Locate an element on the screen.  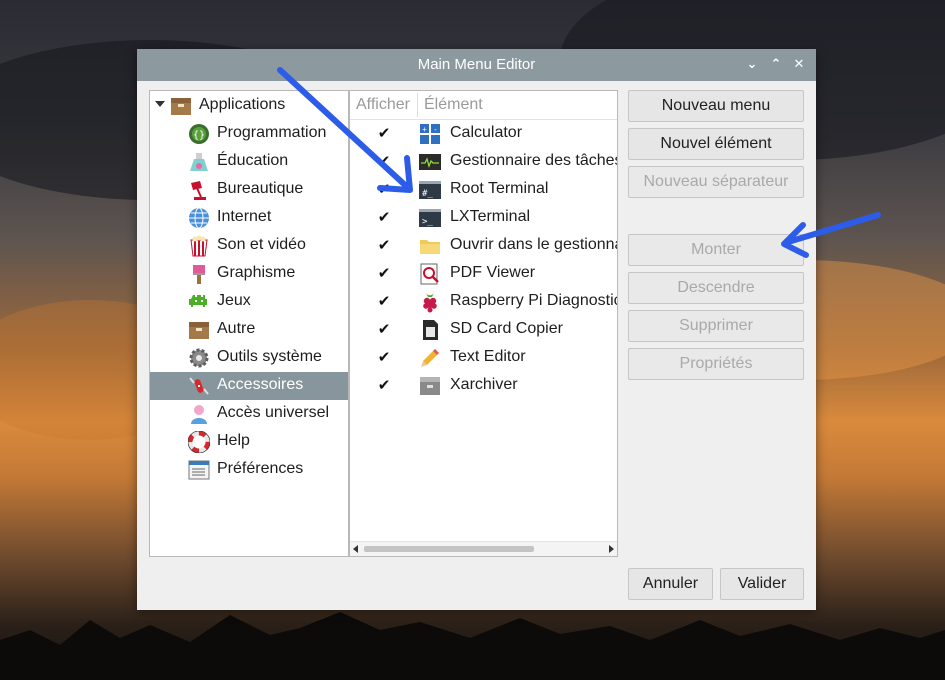
tree-item-label: Accès universel is located at coordinates (273, 412).